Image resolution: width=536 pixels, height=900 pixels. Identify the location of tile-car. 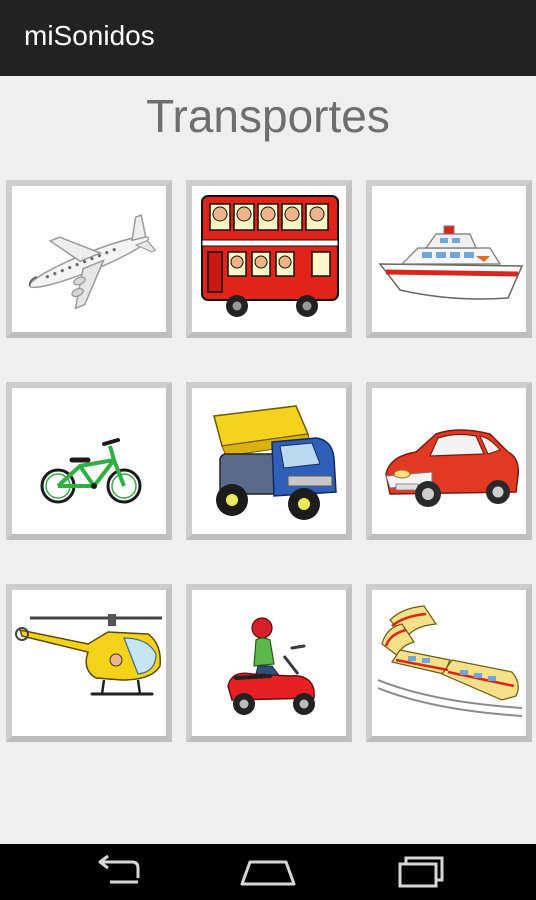
(449, 461).